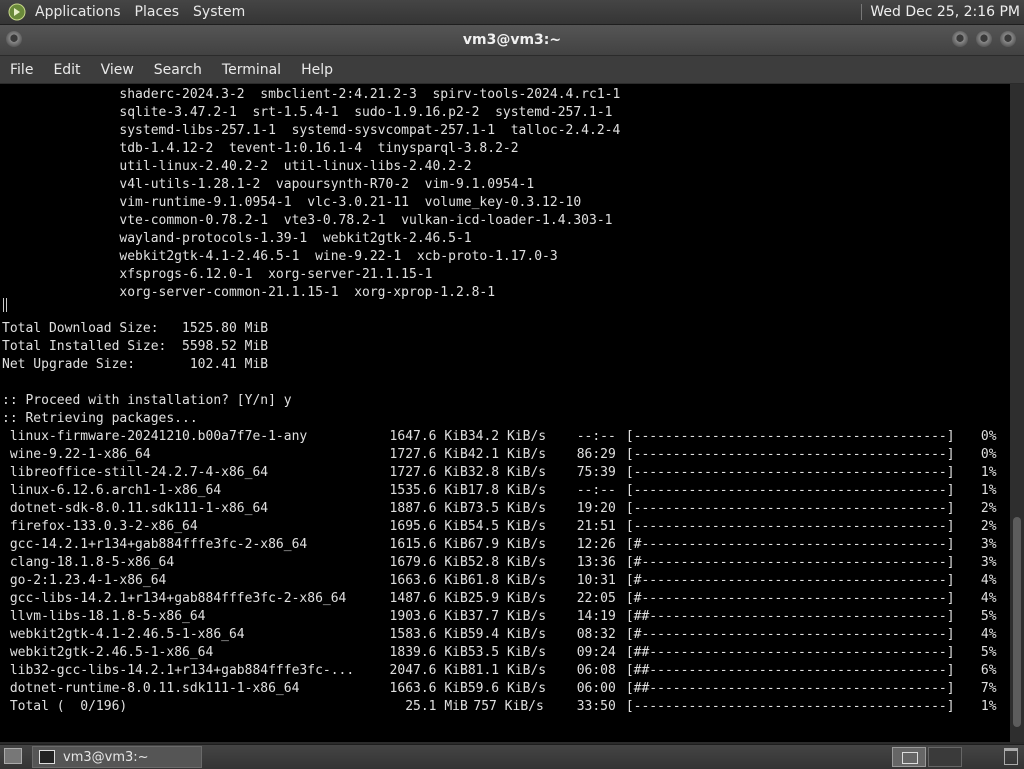  What do you see at coordinates (251, 70) in the screenshot?
I see `menu-terminal: Terminal` at bounding box center [251, 70].